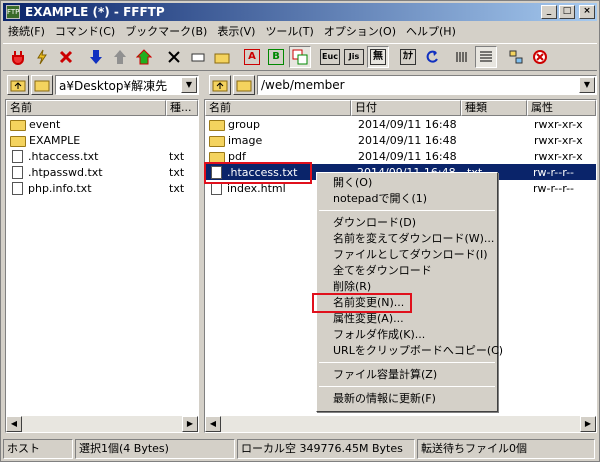 The width and height of the screenshot is (600, 462). I want to click on euc-kanji-icon: Euc, so click(330, 57).